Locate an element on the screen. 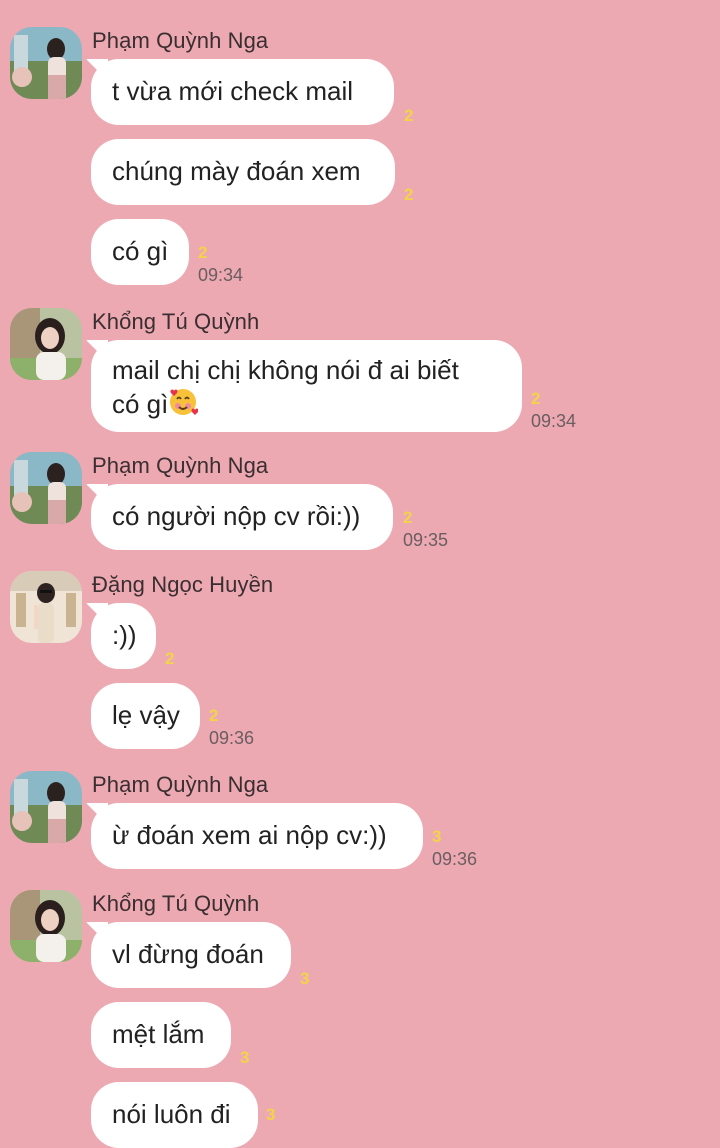 The width and height of the screenshot is (720, 1148). message-text: có gì is located at coordinates (140, 251).